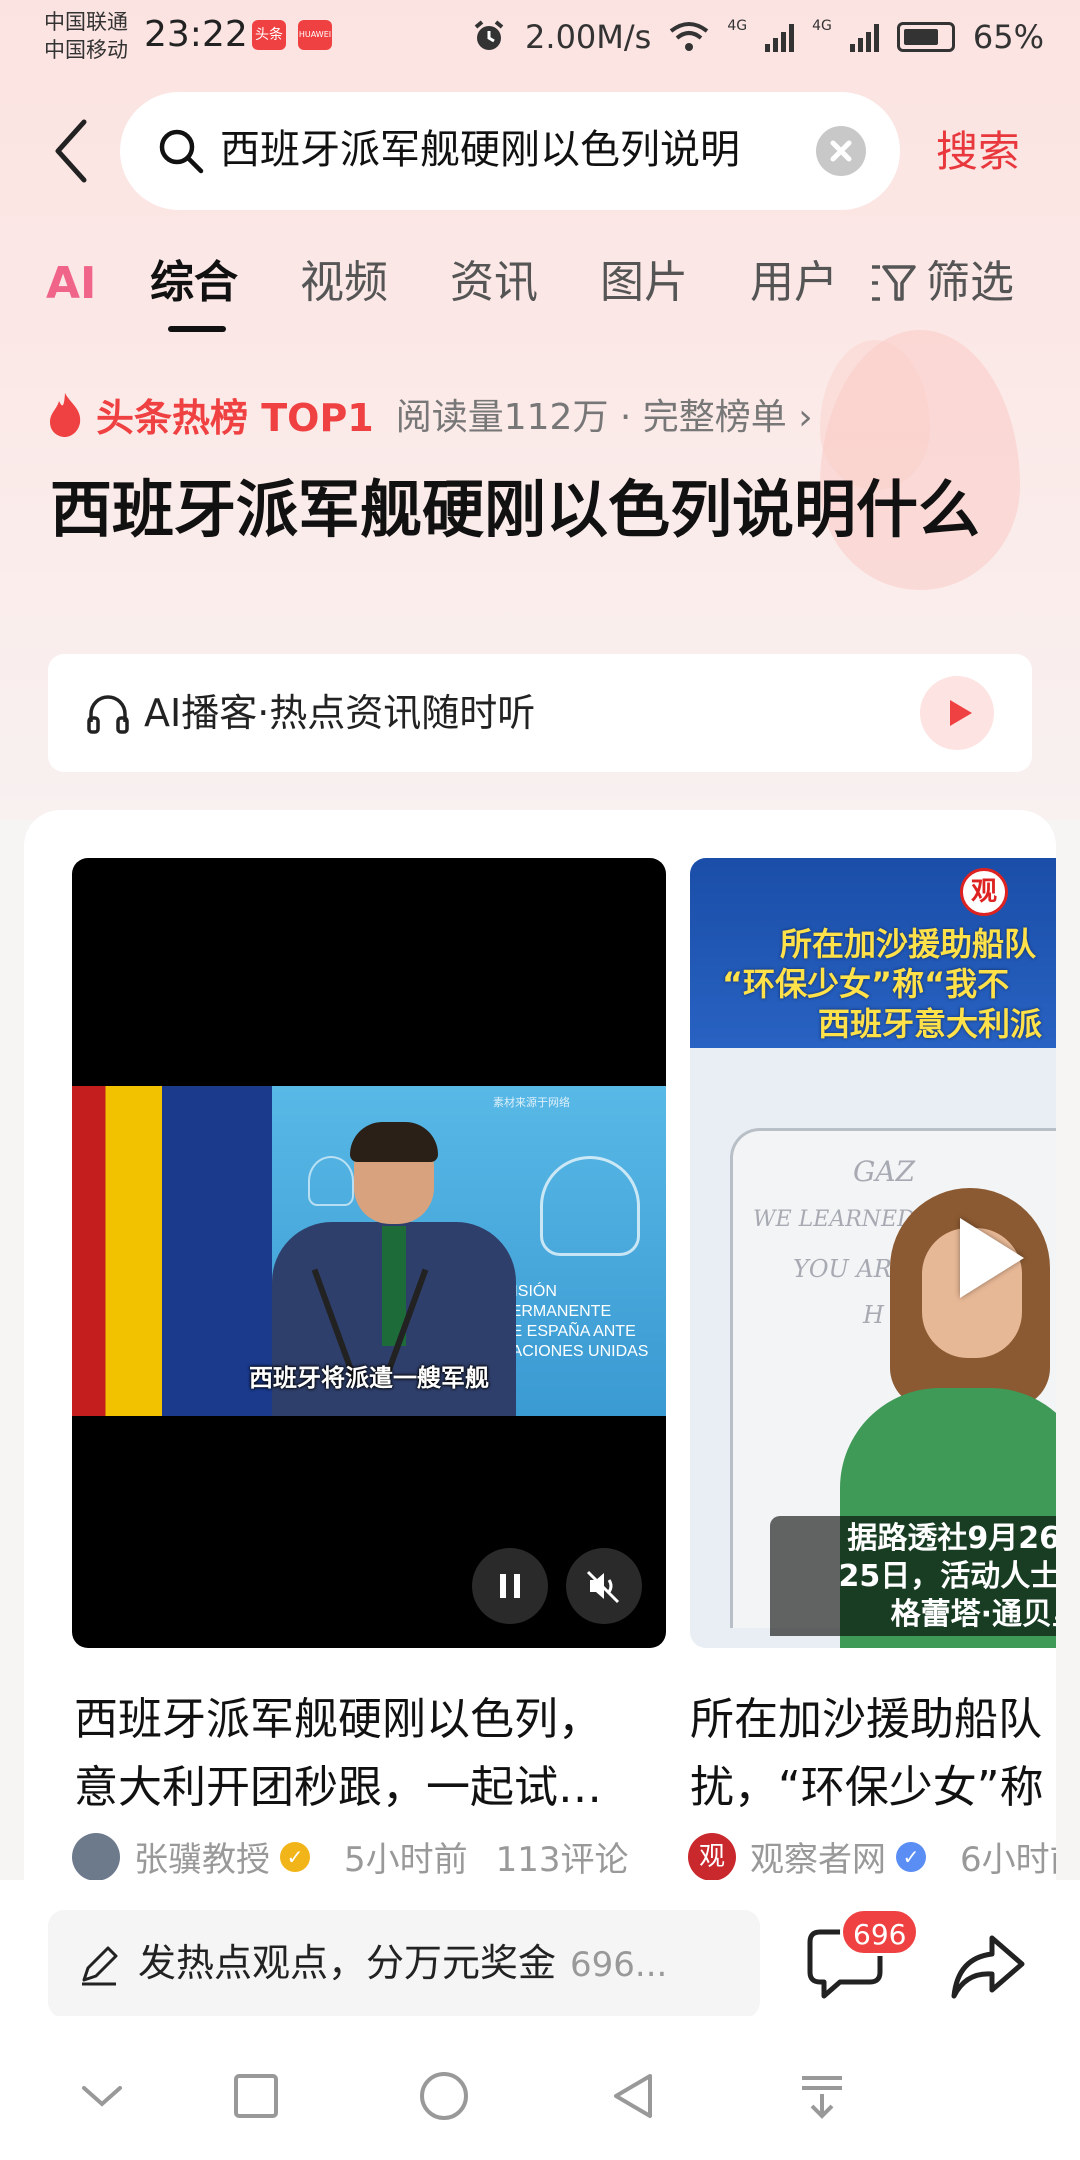 Image resolution: width=1080 pixels, height=2160 pixels. What do you see at coordinates (822, 2096) in the screenshot?
I see `notification-shade-icon` at bounding box center [822, 2096].